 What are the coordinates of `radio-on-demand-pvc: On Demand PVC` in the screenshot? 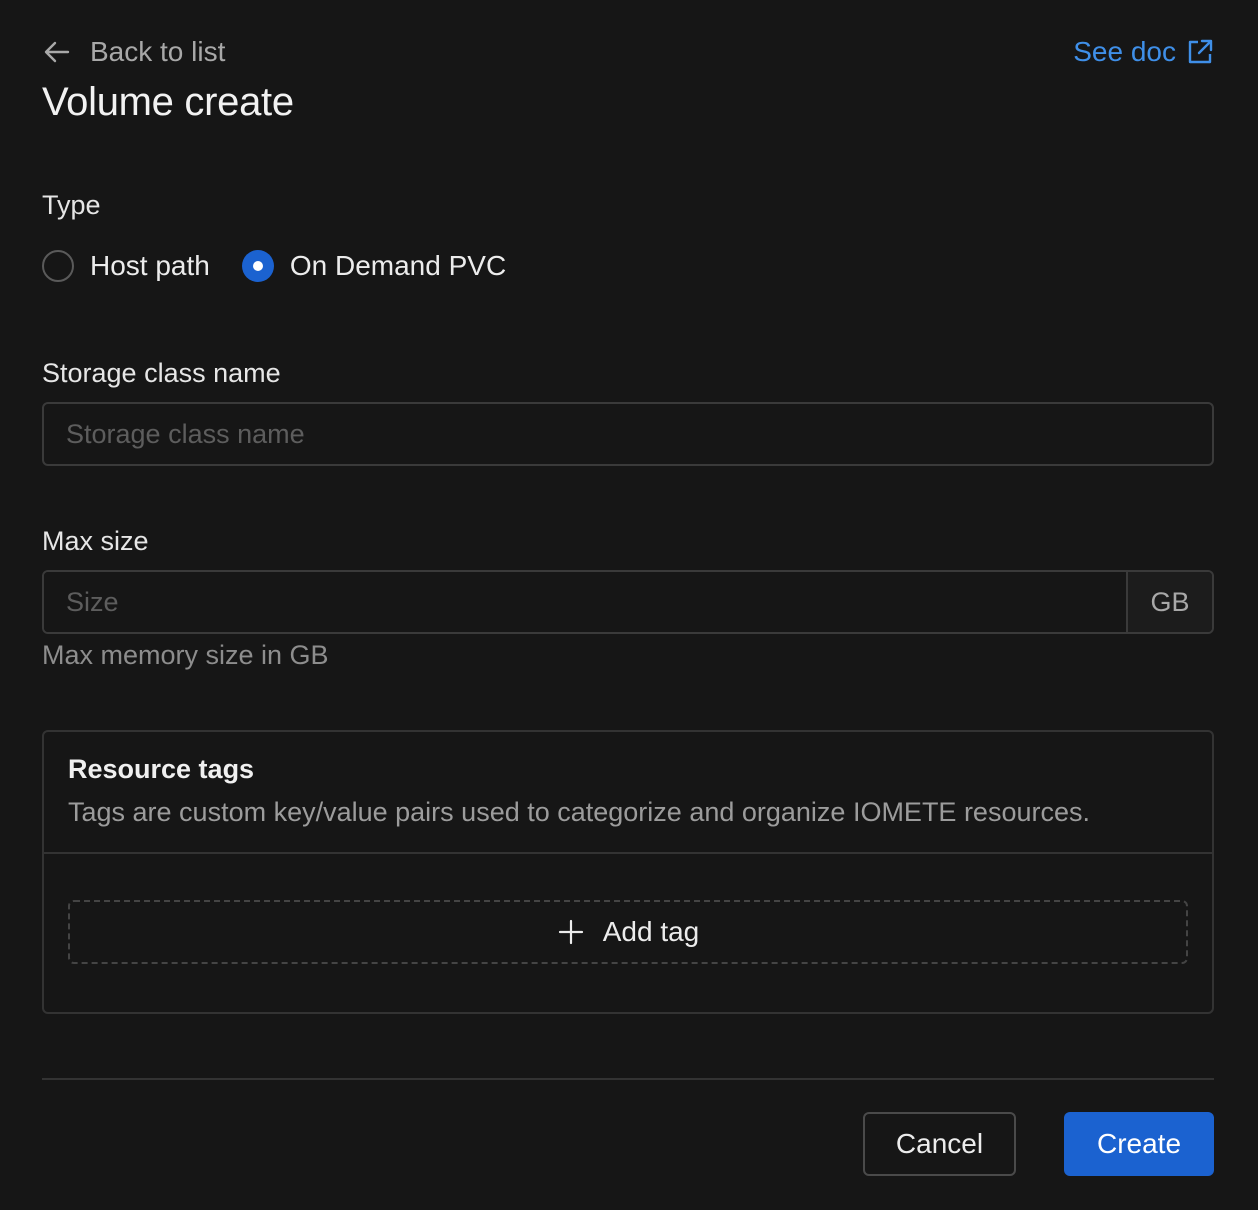 It's located at (374, 266).